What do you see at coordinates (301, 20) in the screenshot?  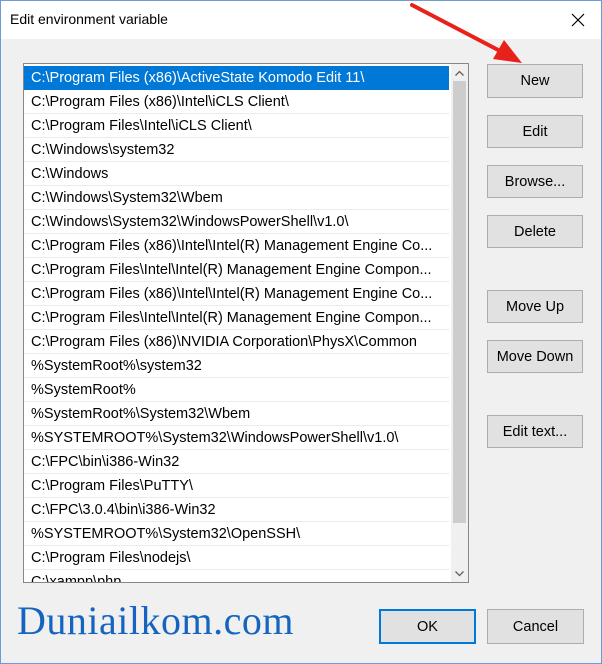 I see `title-bar: Edit environment variable` at bounding box center [301, 20].